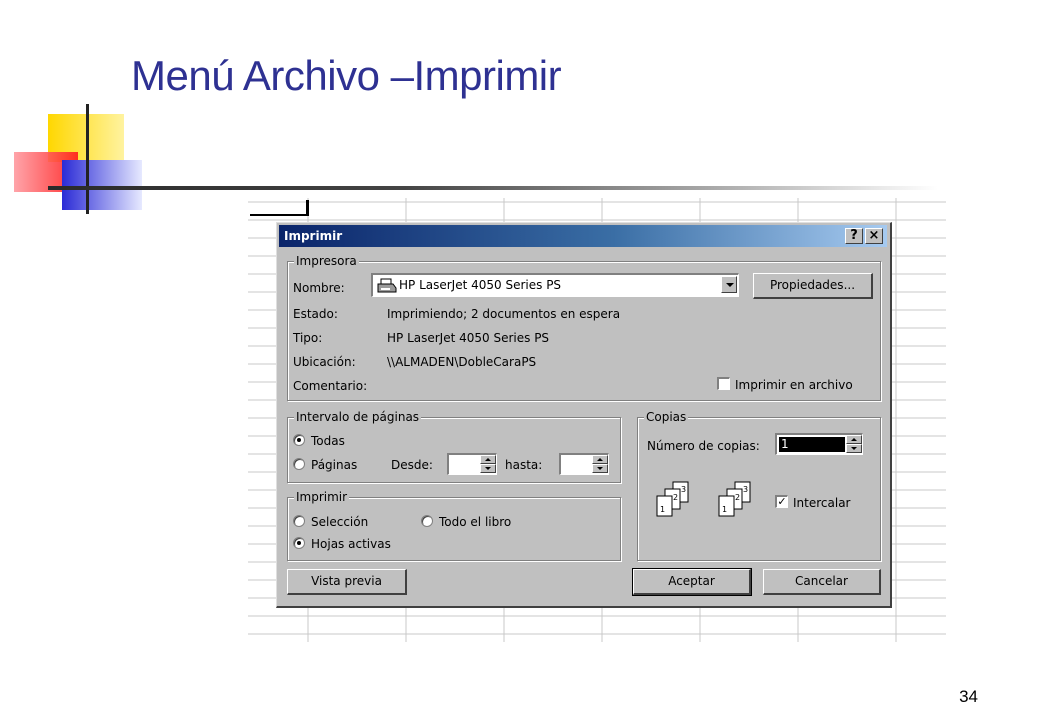  Describe the element at coordinates (472, 464) in the screenshot. I see `from-spinner` at that location.